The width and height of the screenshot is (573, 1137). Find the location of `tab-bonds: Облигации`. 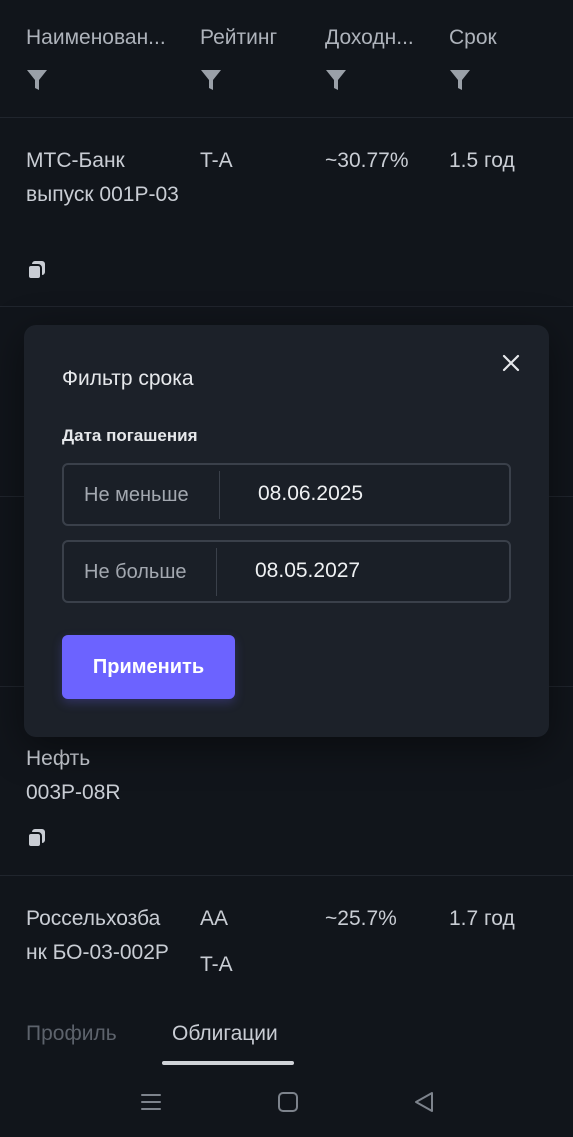

tab-bonds: Облигации is located at coordinates (225, 1034).